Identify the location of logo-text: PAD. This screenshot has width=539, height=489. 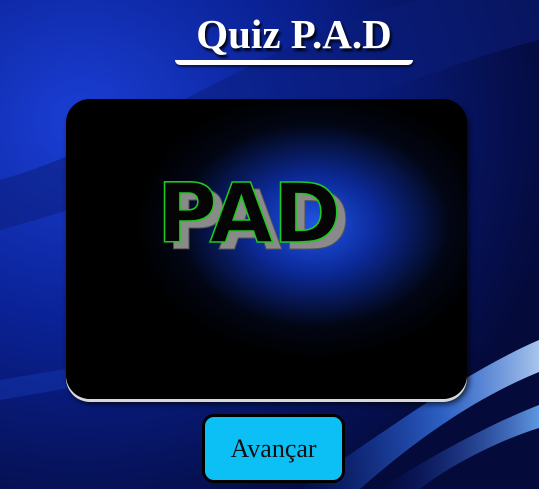
(249, 214).